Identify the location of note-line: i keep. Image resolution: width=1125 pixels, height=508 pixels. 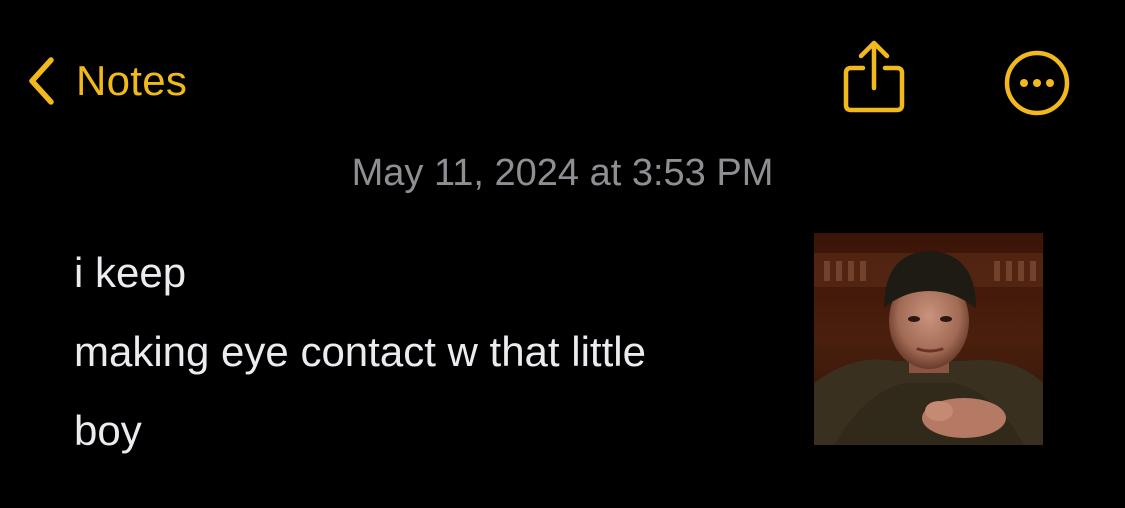
(130, 272).